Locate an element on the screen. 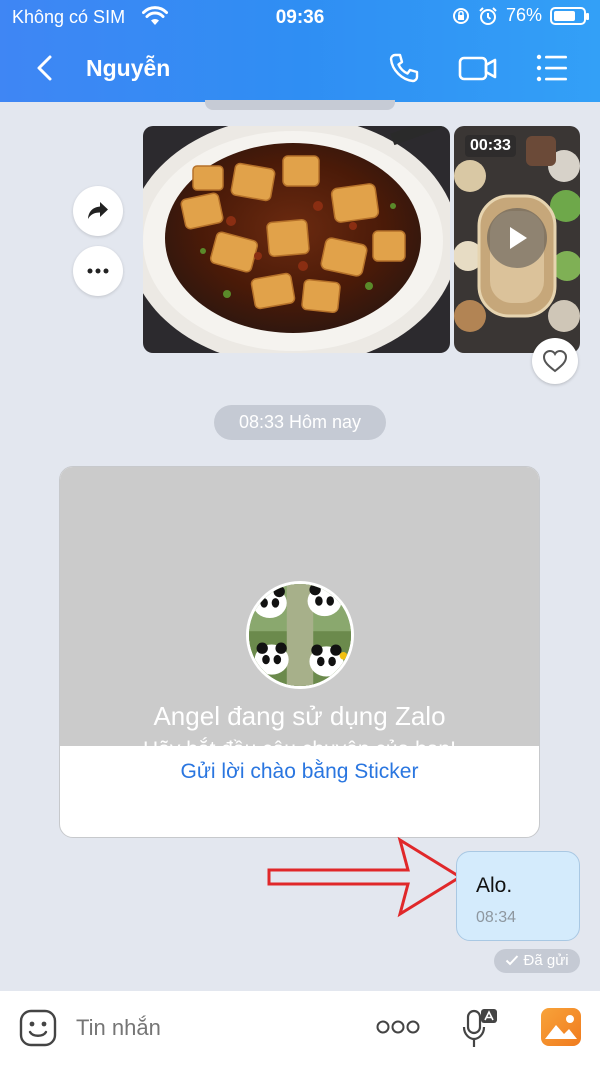 The image size is (600, 1067). status-bar: Không có SIM 09:36 76% is located at coordinates (300, 17).